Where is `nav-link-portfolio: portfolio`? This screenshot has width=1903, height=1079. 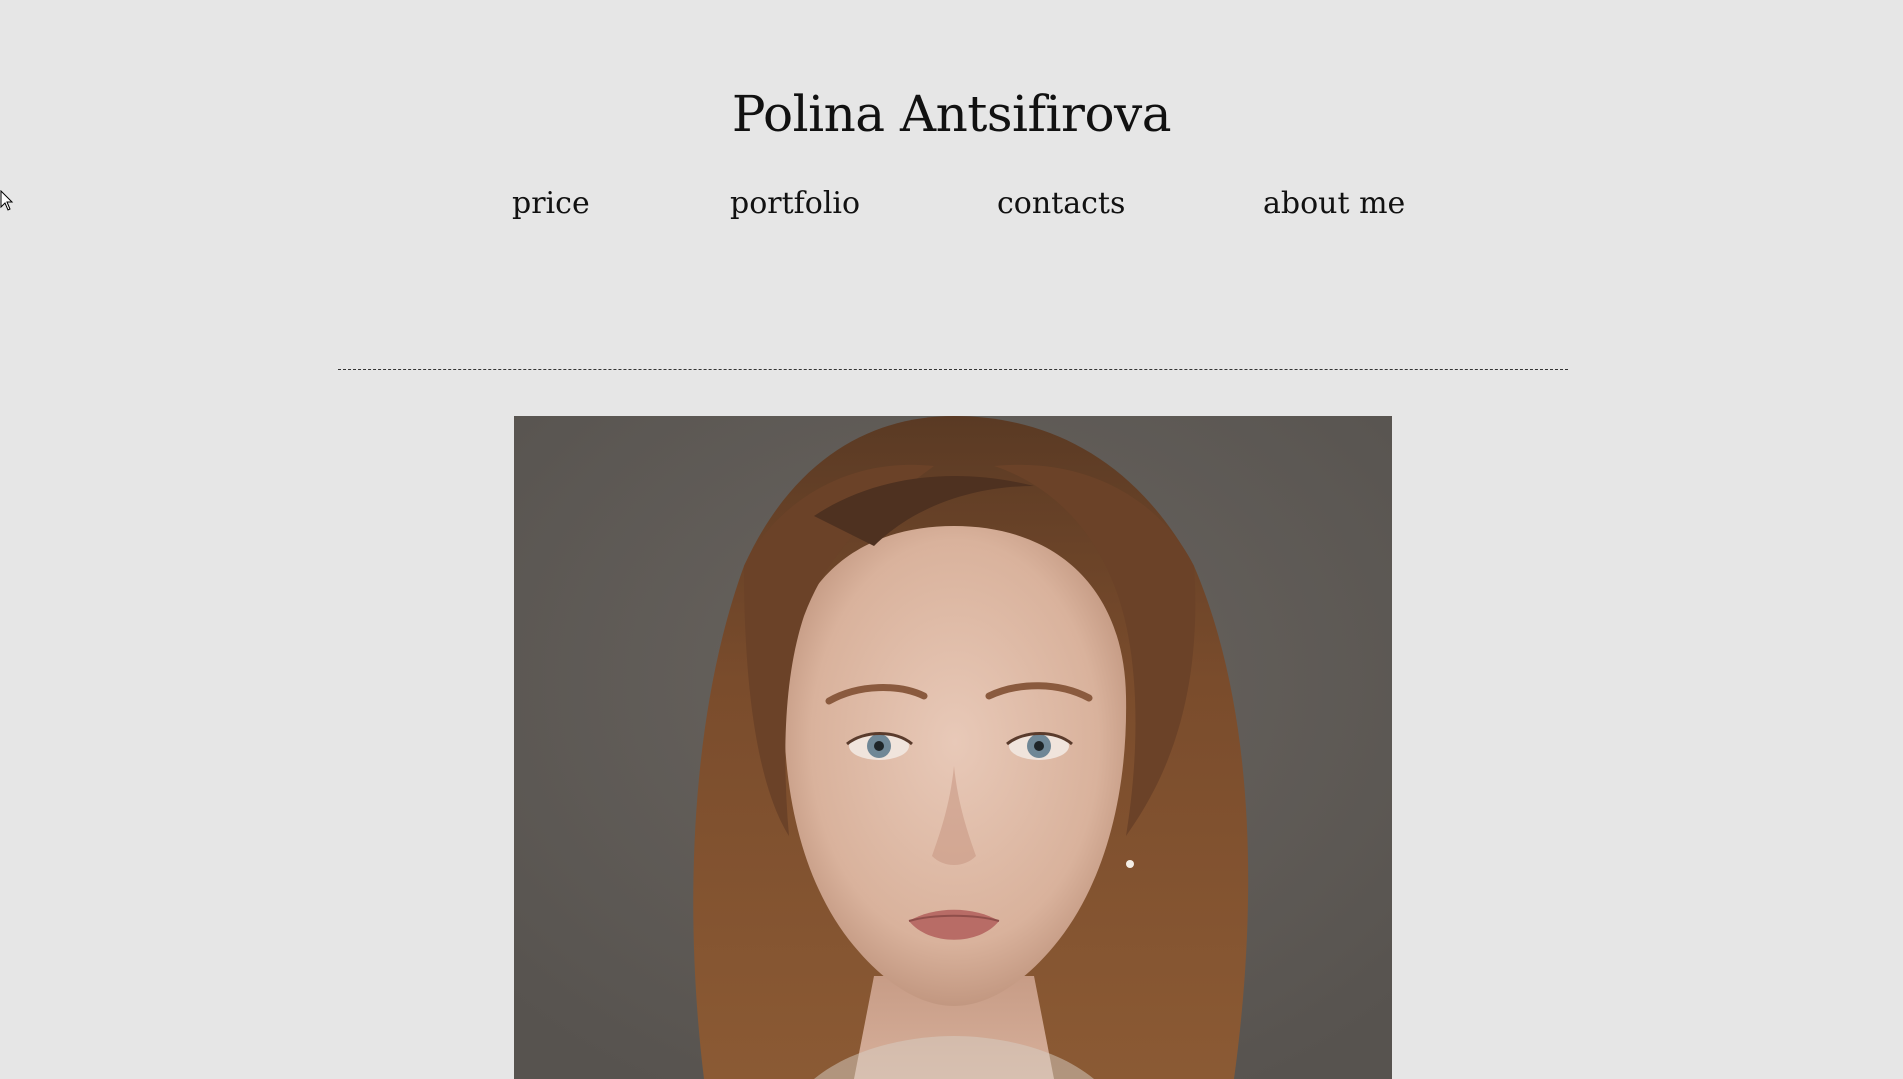
nav-link-portfolio: portfolio is located at coordinates (795, 204).